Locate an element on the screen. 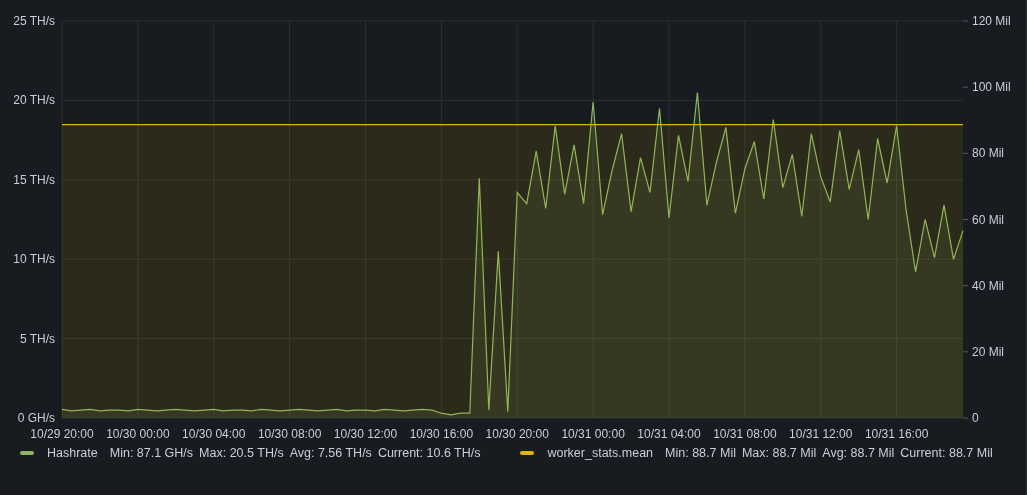  legend-label: worker_stats.mean is located at coordinates (600, 453).